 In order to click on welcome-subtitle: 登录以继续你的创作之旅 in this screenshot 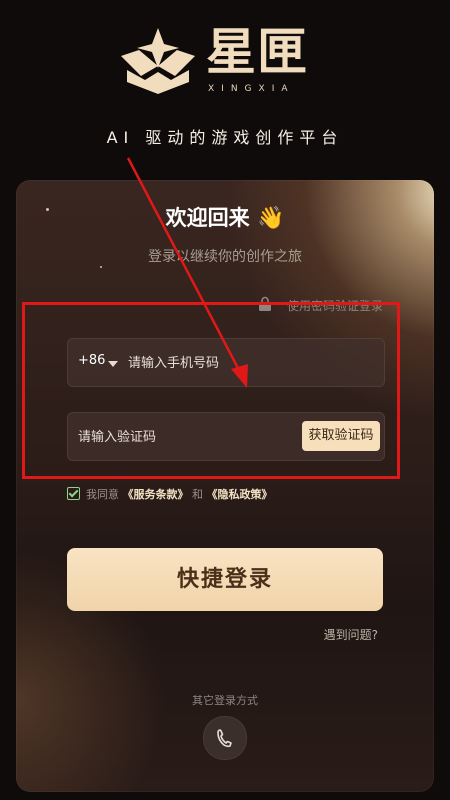, I will do `click(225, 257)`.